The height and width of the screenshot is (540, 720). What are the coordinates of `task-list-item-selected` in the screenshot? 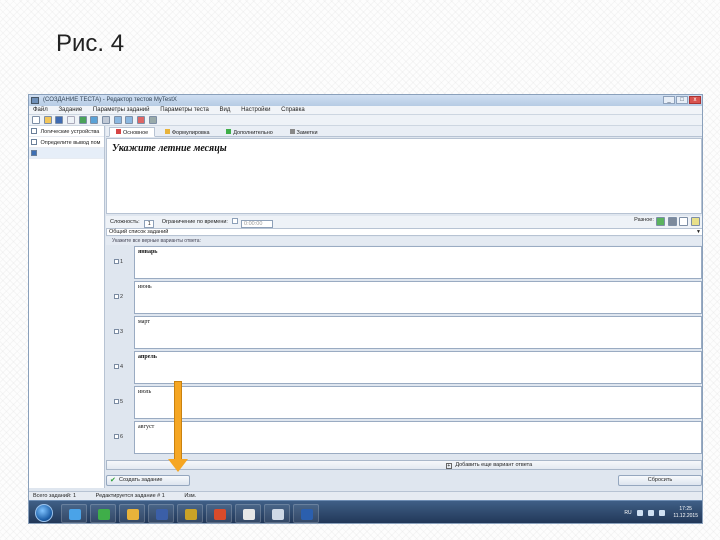 It's located at (66, 153).